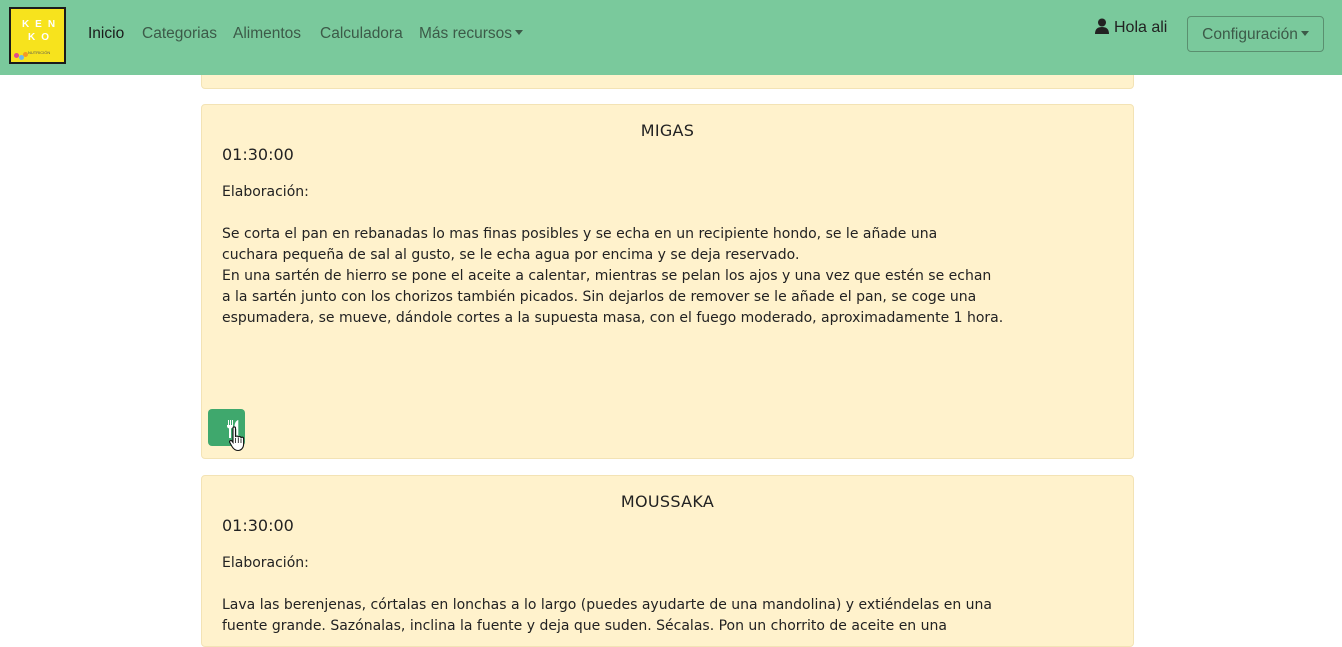  What do you see at coordinates (361, 34) in the screenshot?
I see `nav-calculadora: Calculadora` at bounding box center [361, 34].